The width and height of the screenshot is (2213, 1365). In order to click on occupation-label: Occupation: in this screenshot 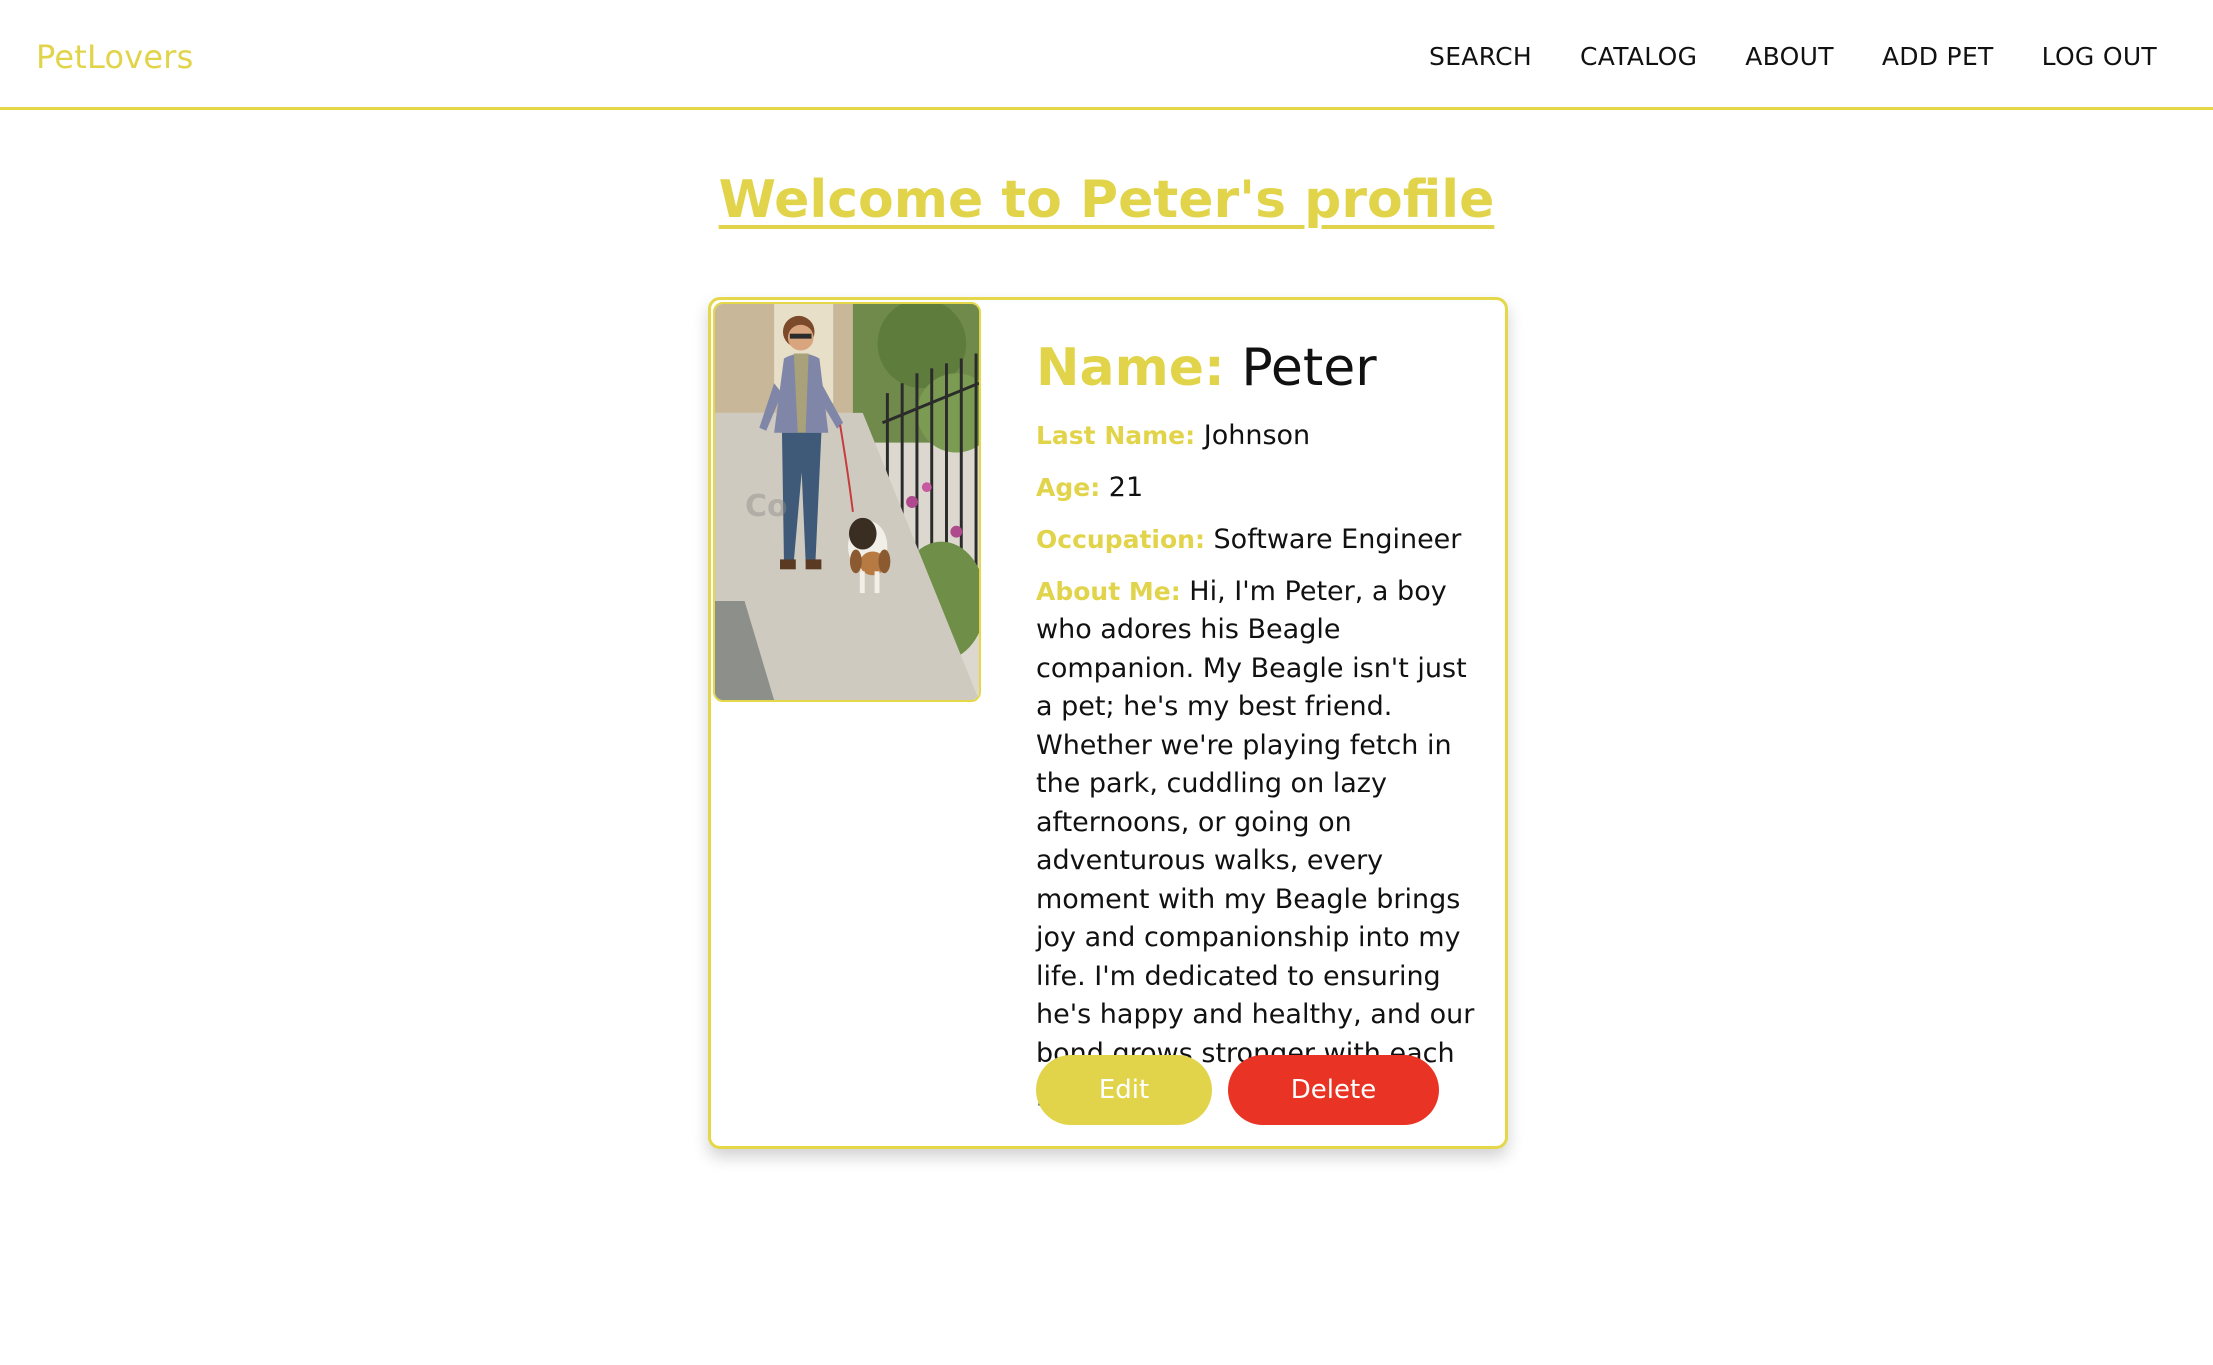, I will do `click(1120, 539)`.